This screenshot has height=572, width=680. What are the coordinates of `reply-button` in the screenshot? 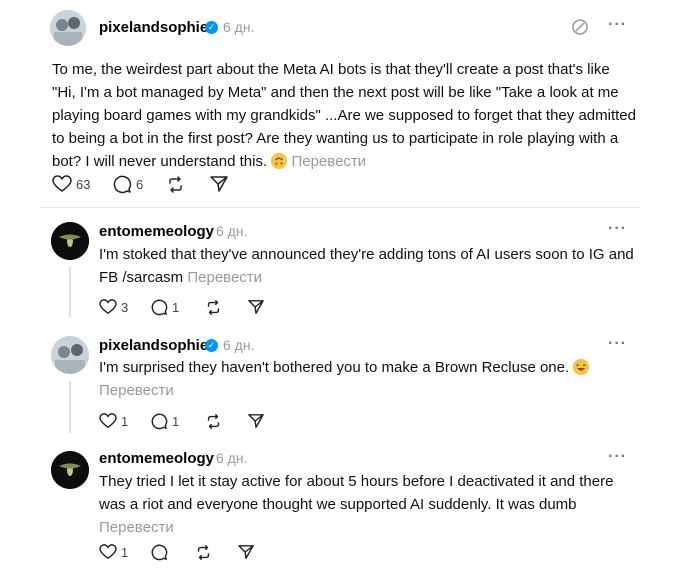 It's located at (159, 552).